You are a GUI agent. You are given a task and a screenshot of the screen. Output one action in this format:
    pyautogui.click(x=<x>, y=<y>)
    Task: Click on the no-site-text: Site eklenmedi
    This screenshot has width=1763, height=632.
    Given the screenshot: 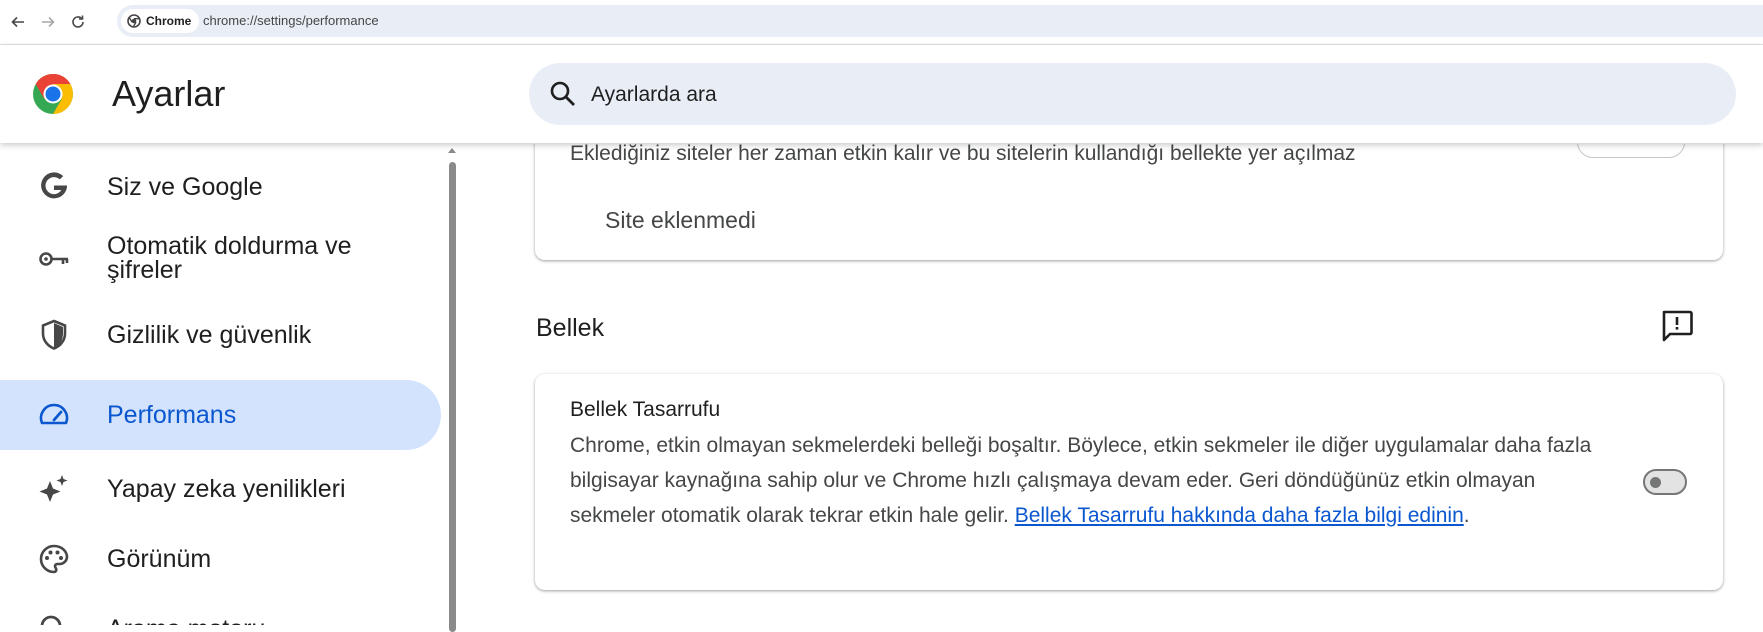 What is the action you would take?
    pyautogui.click(x=680, y=220)
    